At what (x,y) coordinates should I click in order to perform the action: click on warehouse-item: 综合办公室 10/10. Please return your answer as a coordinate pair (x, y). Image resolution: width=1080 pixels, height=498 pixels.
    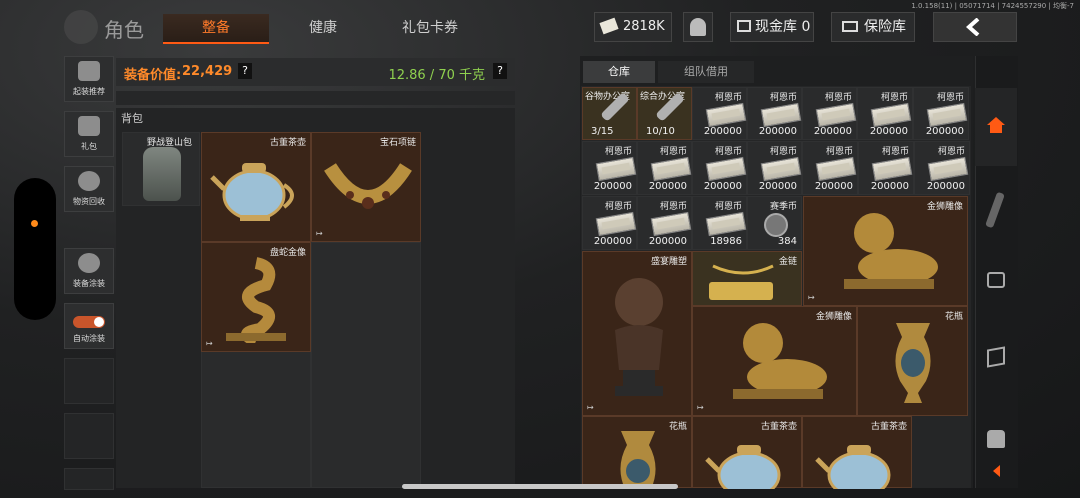
    Looking at the image, I should click on (664, 113).